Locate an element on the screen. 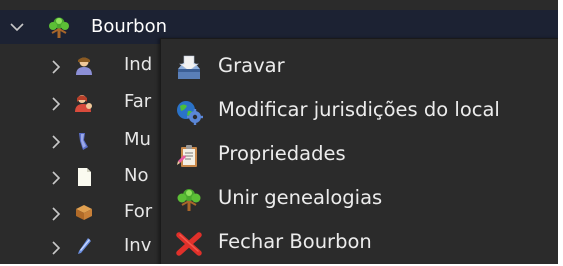  menu-item-save: Gravar is located at coordinates (359, 67).